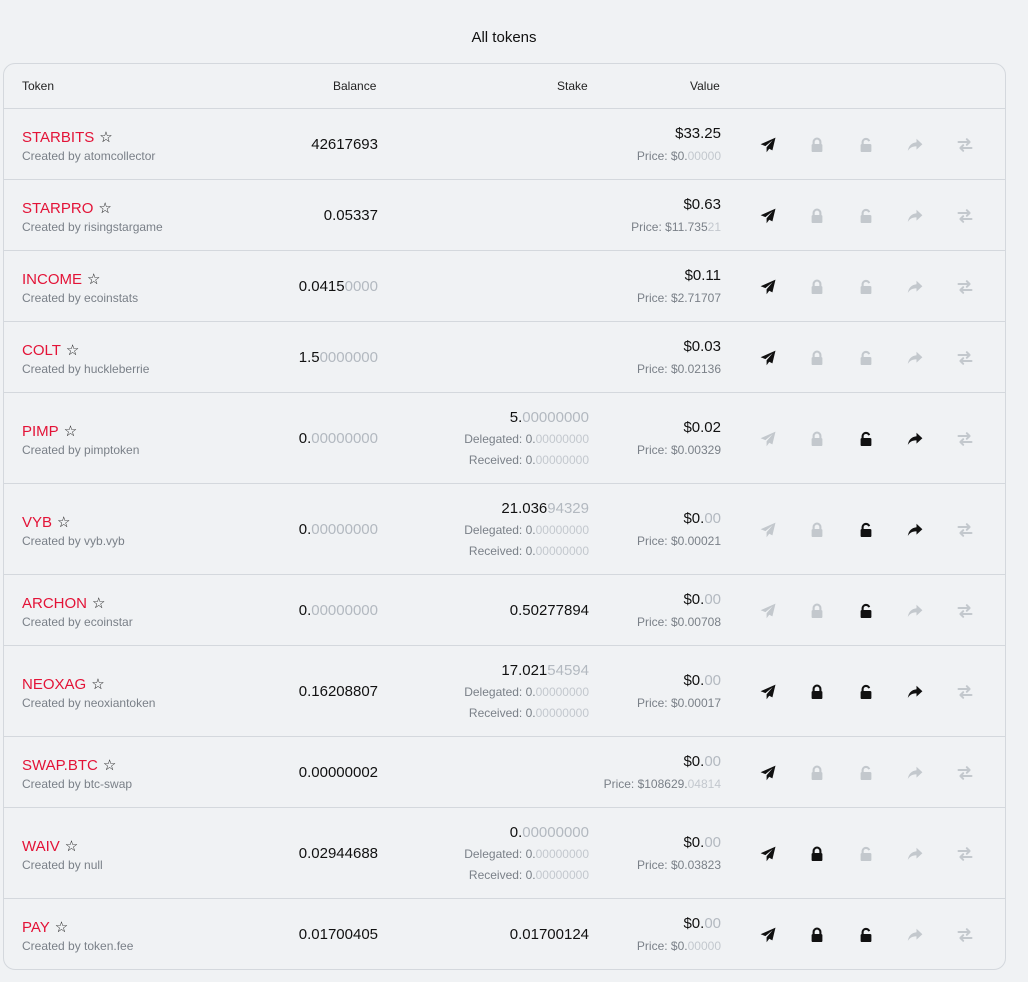 This screenshot has height=982, width=1028. What do you see at coordinates (694, 518) in the screenshot?
I see `value-main: $0.` at bounding box center [694, 518].